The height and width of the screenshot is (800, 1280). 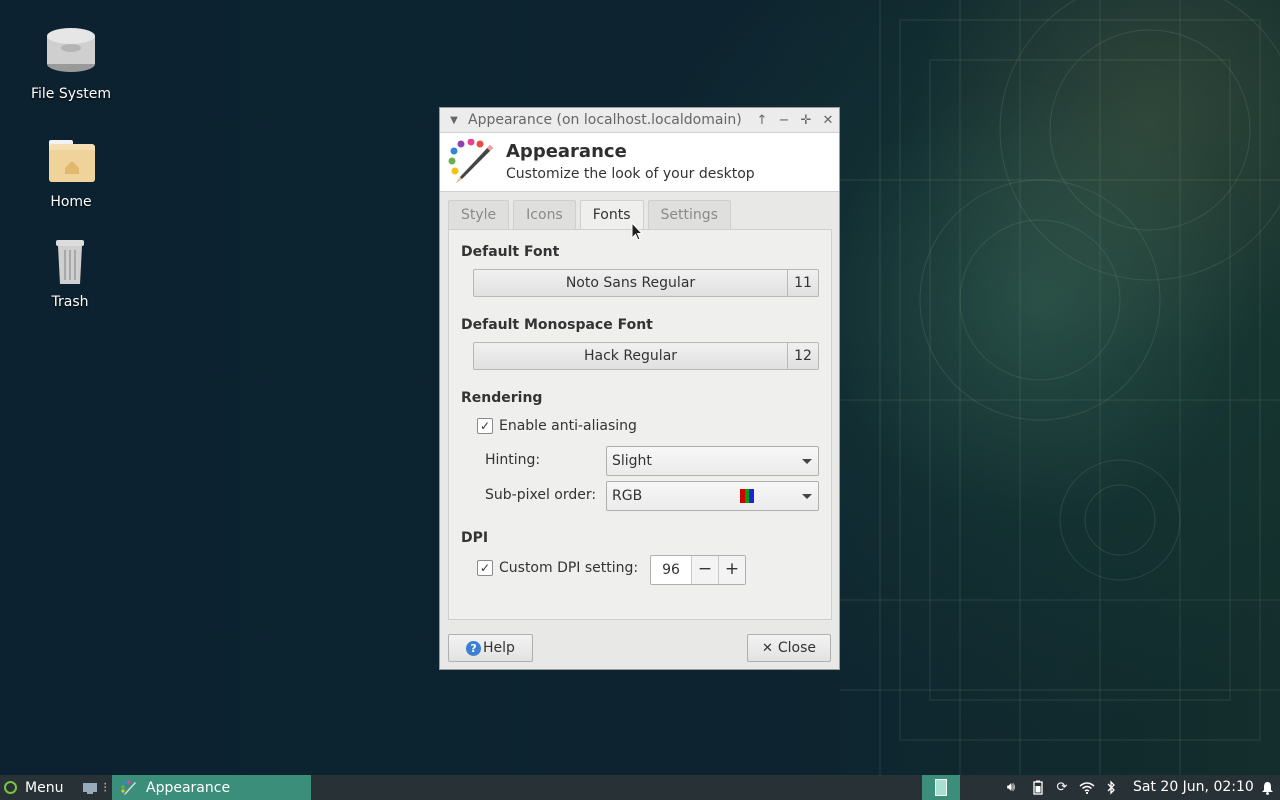 I want to click on default-font-button: Noto Sans Regular 11, so click(x=646, y=283).